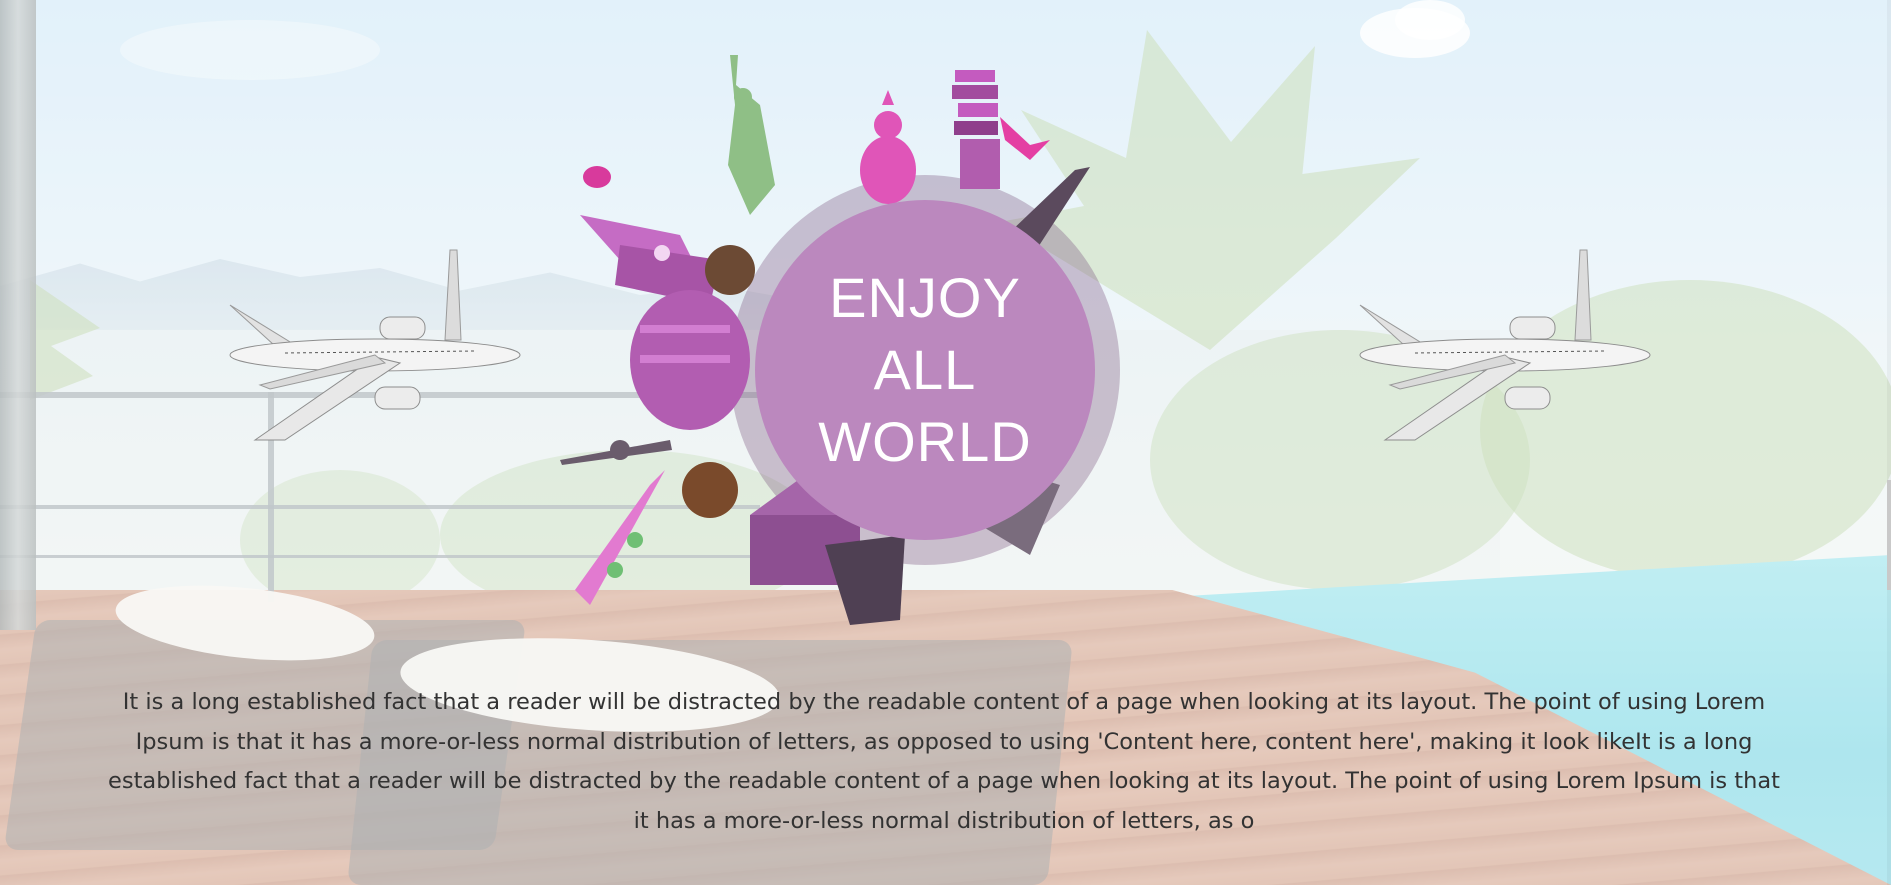  I want to click on paraglider-icon, so click(597, 177).